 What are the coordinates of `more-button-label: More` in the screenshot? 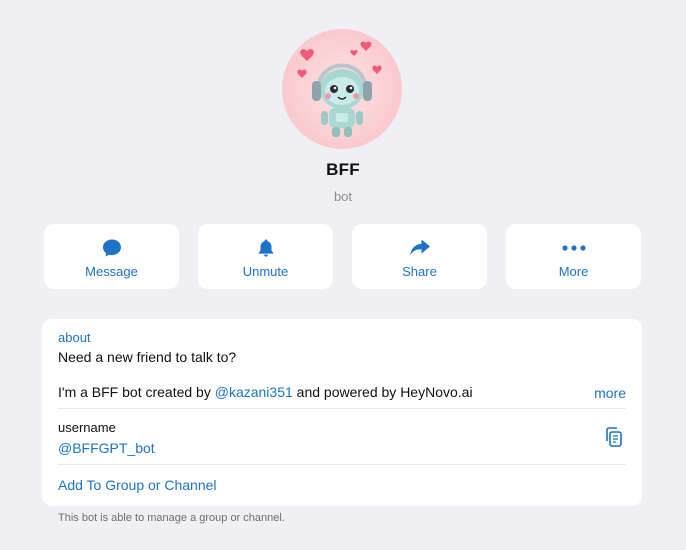 It's located at (573, 271).